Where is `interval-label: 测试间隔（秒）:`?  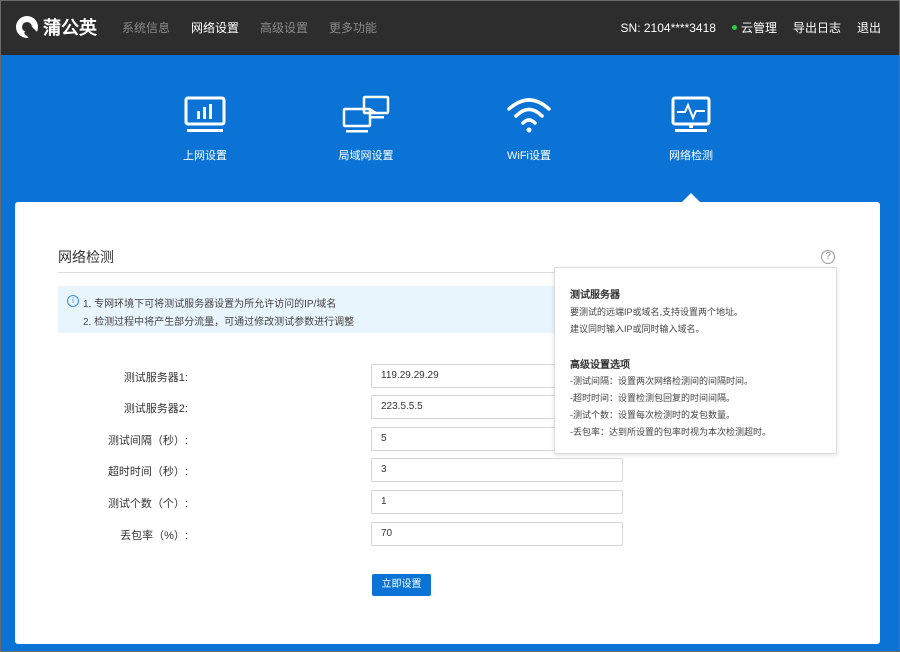
interval-label: 测试间隔（秒）: is located at coordinates (147, 441).